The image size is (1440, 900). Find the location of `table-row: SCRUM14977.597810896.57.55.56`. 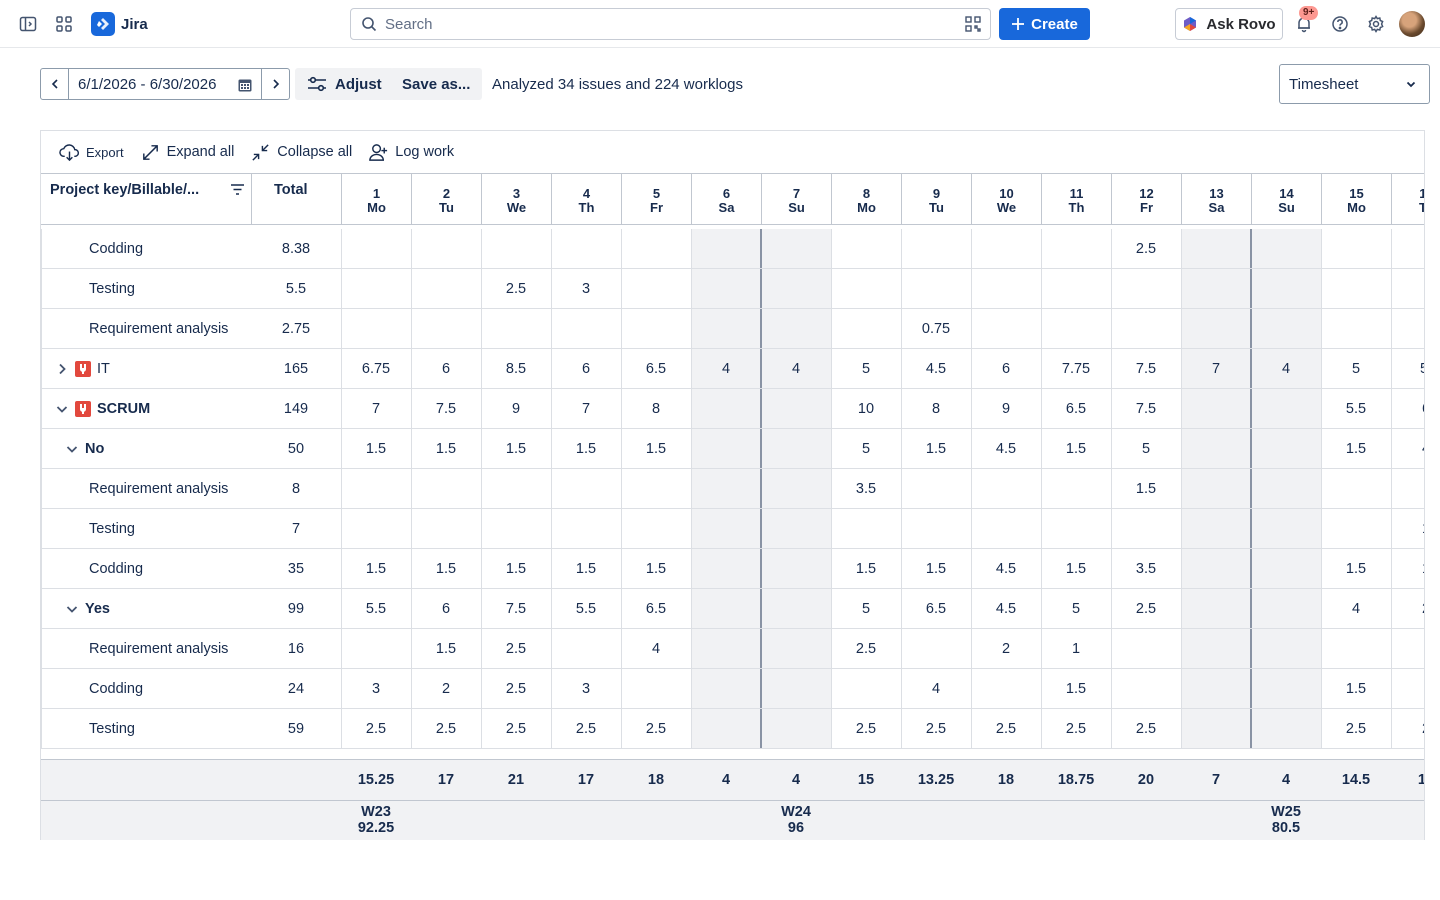

table-row: SCRUM14977.597810896.57.55.56 is located at coordinates (732, 409).